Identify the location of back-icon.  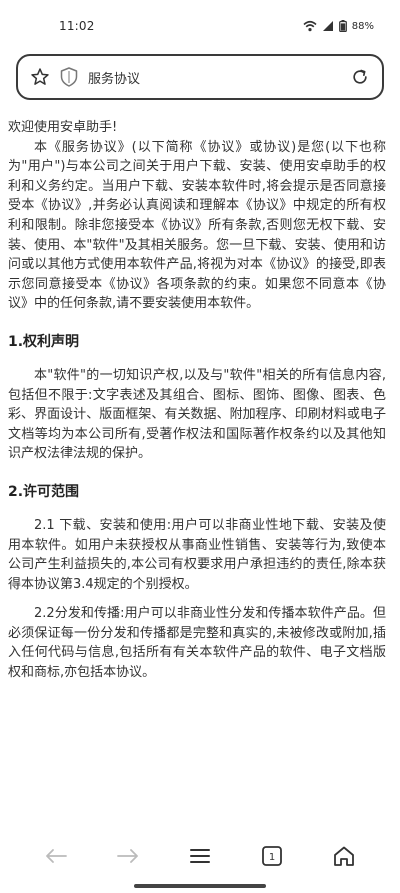
(56, 856).